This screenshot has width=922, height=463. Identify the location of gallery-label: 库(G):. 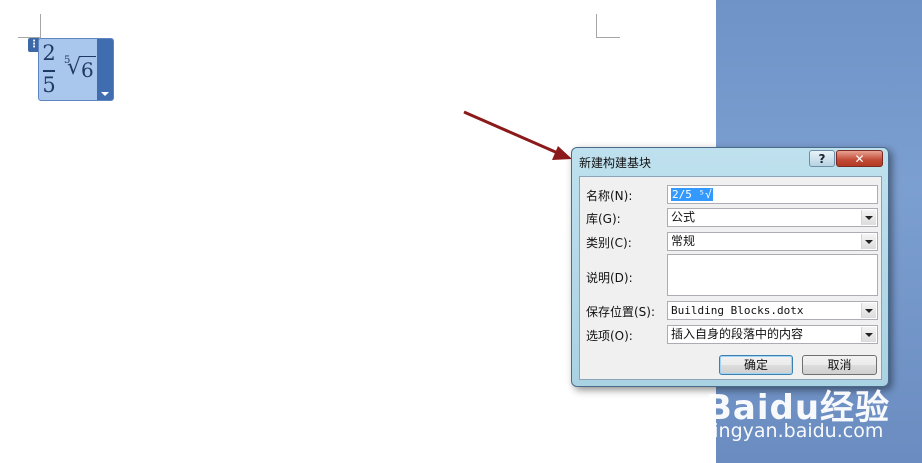
(603, 219).